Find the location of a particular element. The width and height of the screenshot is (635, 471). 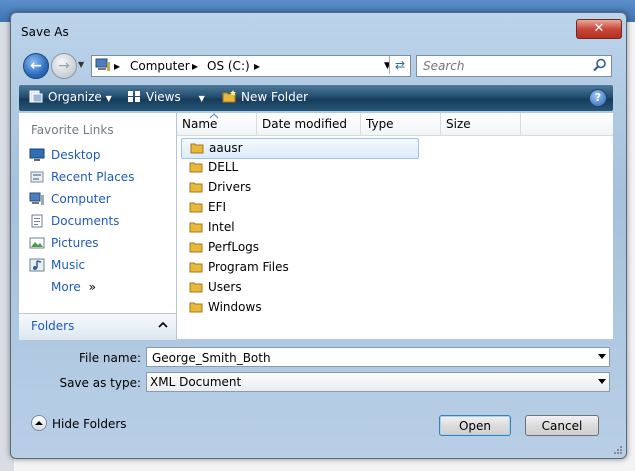

favorite-link-label: Desktop is located at coordinates (76, 155).